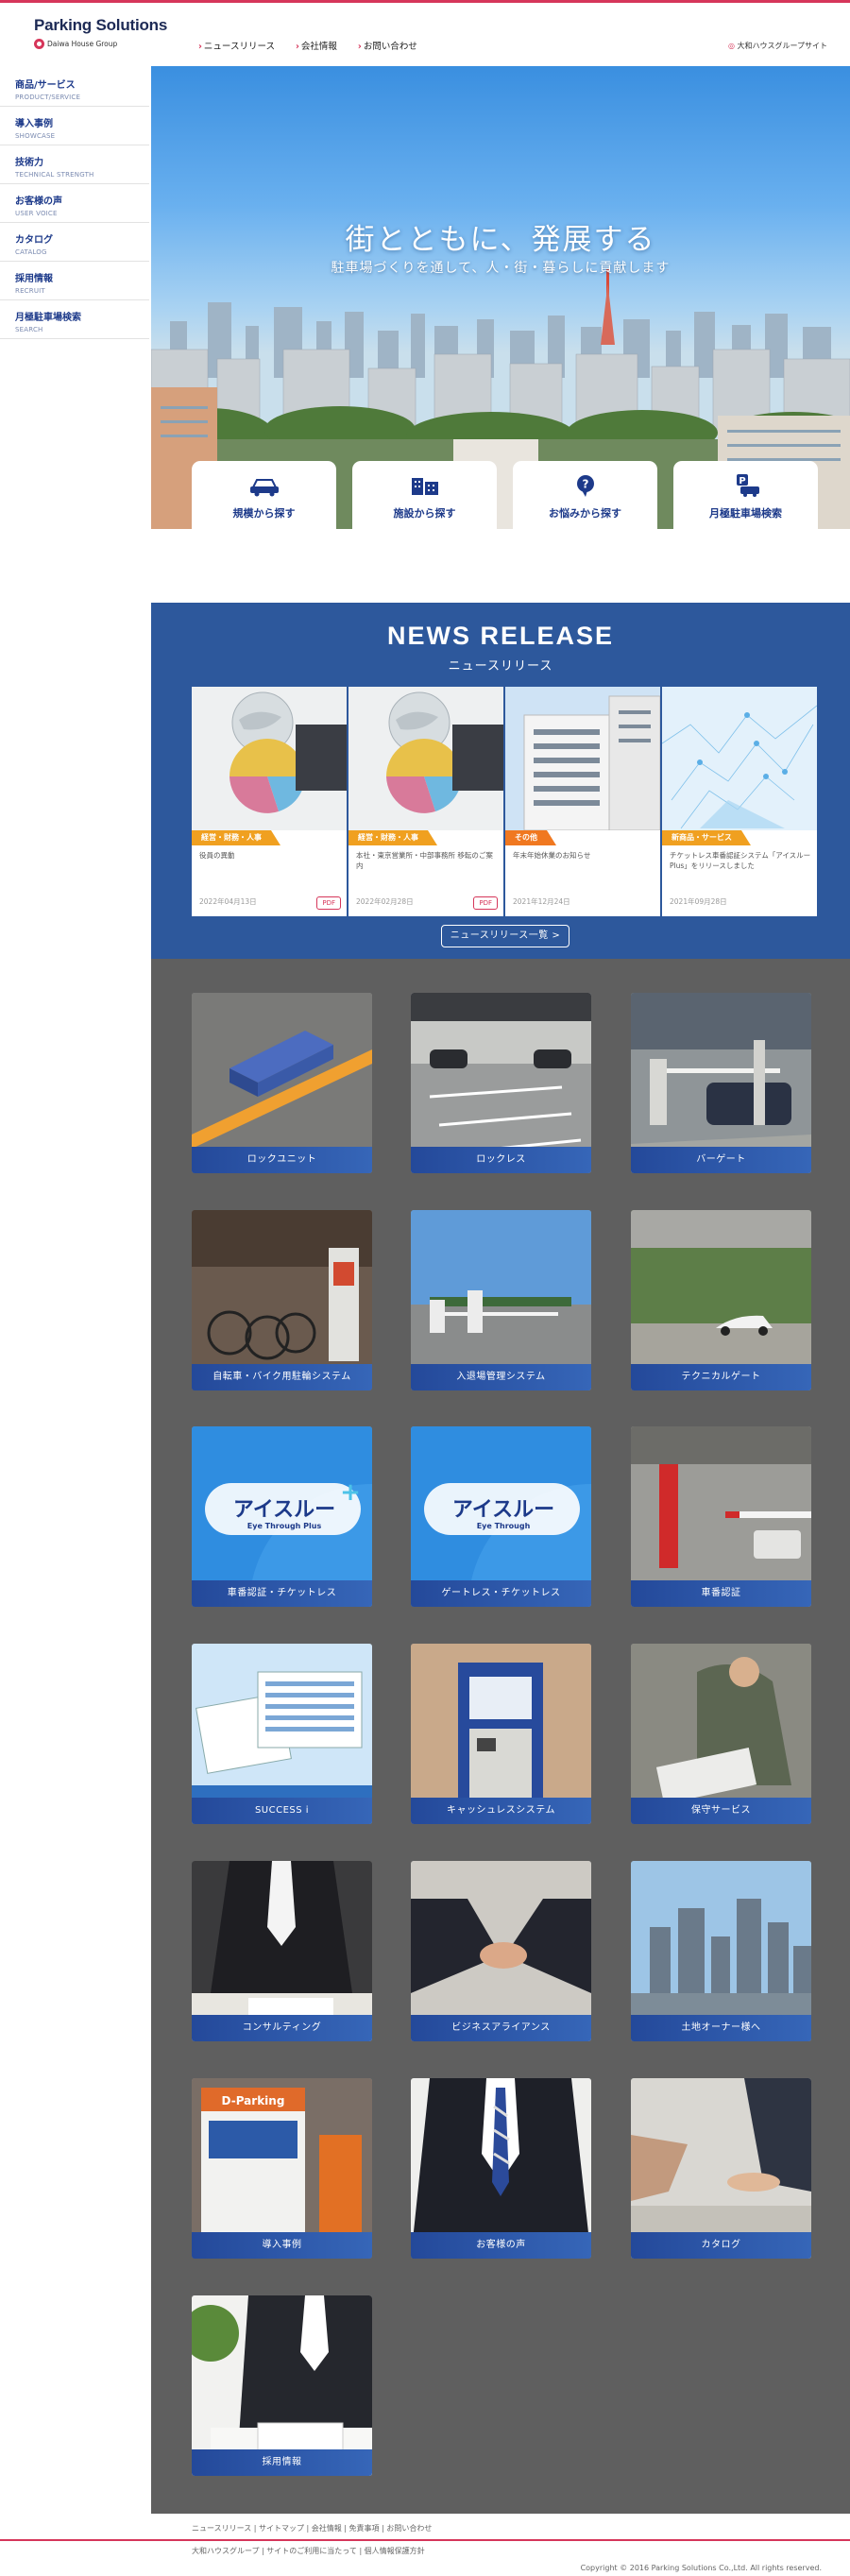 This screenshot has height=2576, width=850. I want to click on building-icon, so click(424, 486).